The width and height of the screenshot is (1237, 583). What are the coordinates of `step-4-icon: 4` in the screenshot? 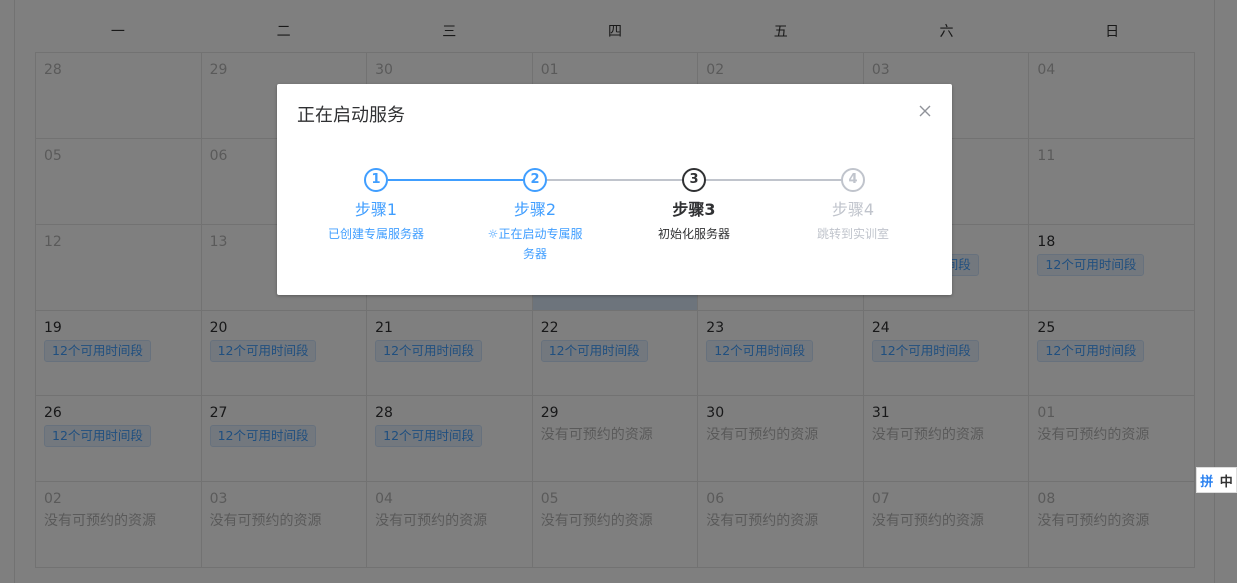 It's located at (853, 180).